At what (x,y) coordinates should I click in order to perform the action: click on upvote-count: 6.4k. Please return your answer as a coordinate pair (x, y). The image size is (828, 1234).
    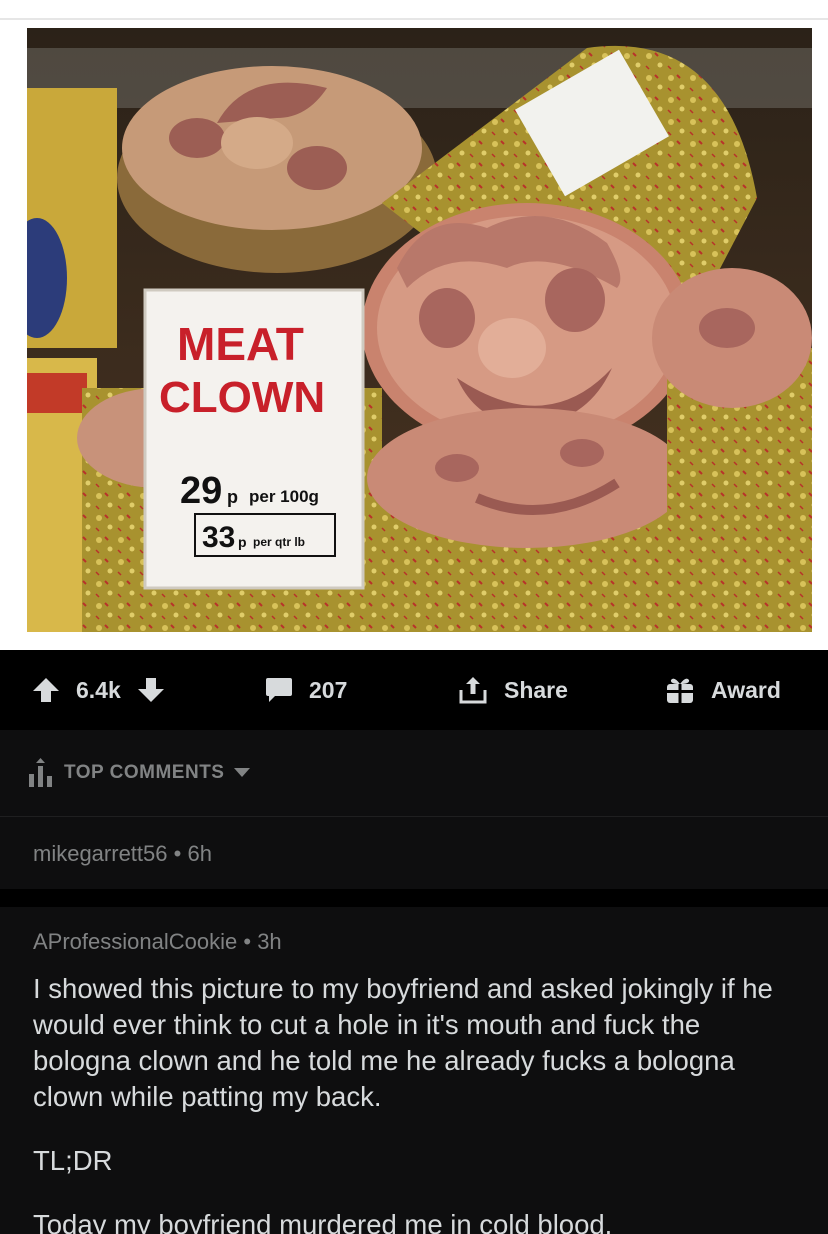
    Looking at the image, I should click on (98, 689).